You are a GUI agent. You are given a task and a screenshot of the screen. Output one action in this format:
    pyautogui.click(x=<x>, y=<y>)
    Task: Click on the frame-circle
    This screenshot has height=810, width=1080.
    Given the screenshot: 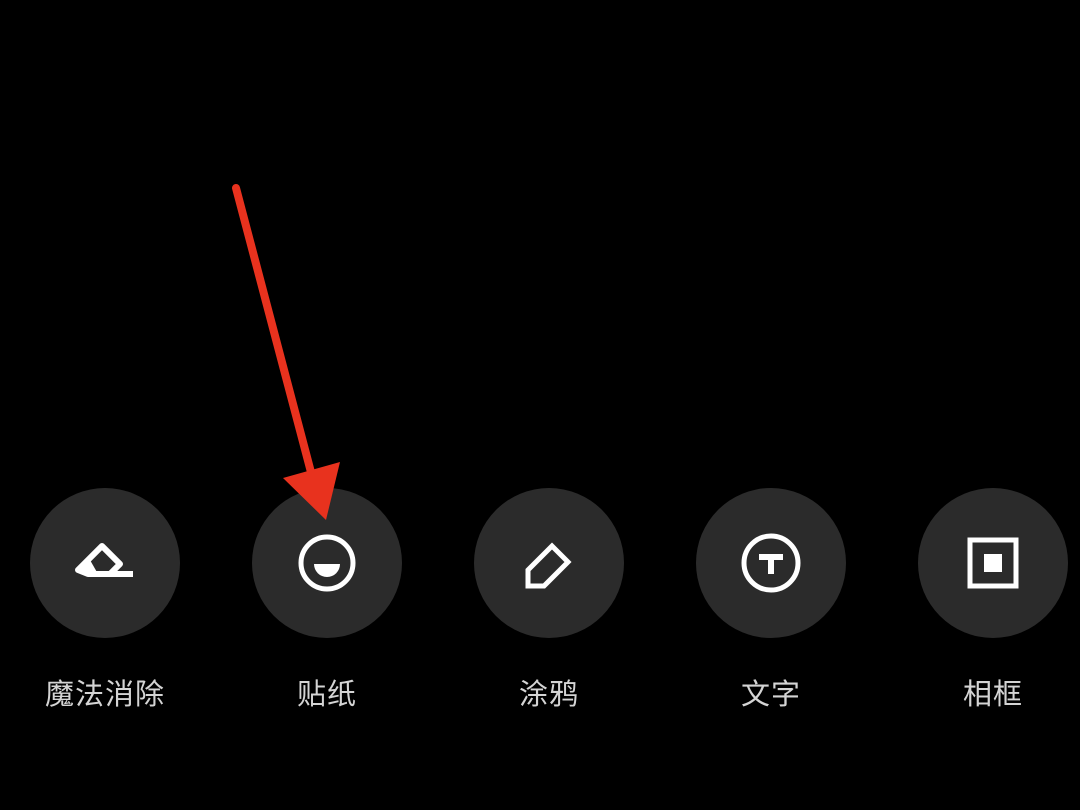 What is the action you would take?
    pyautogui.click(x=993, y=563)
    